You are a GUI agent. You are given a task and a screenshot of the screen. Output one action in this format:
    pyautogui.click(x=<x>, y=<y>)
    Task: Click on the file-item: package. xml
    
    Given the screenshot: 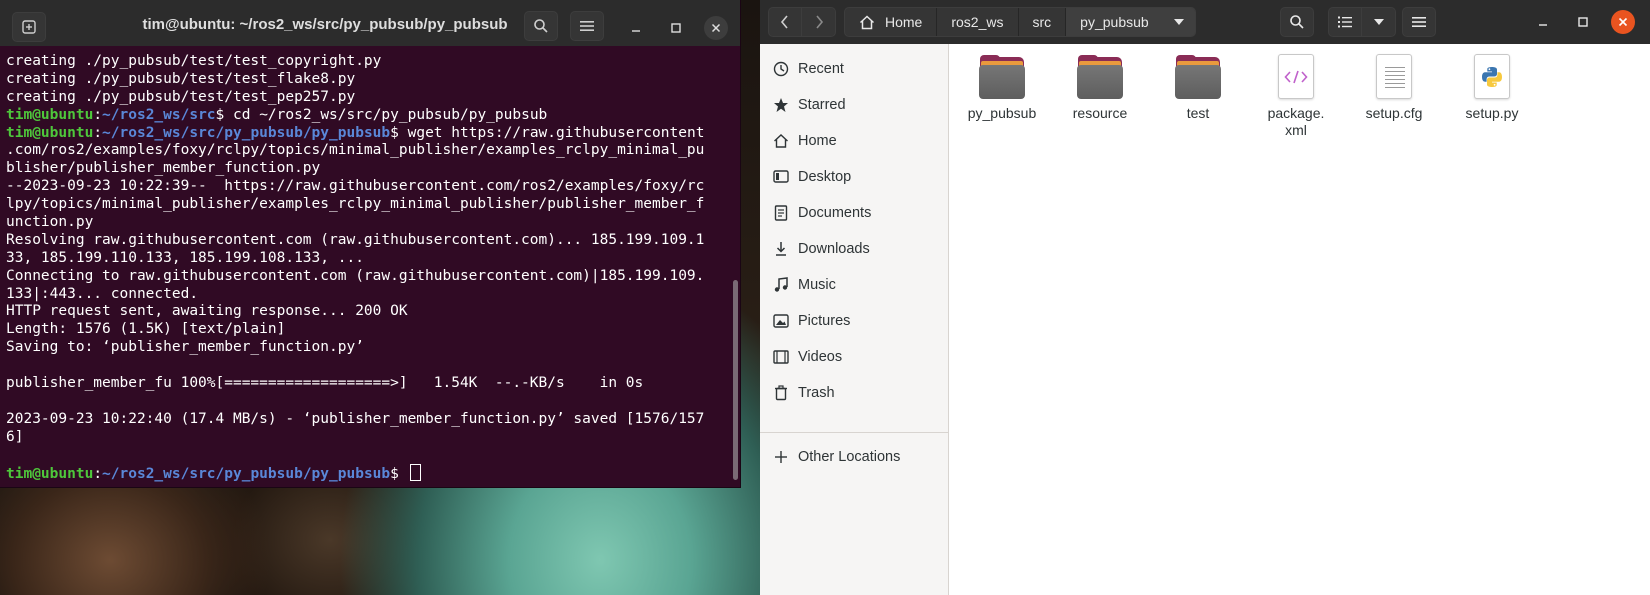 What is the action you would take?
    pyautogui.click(x=1296, y=96)
    